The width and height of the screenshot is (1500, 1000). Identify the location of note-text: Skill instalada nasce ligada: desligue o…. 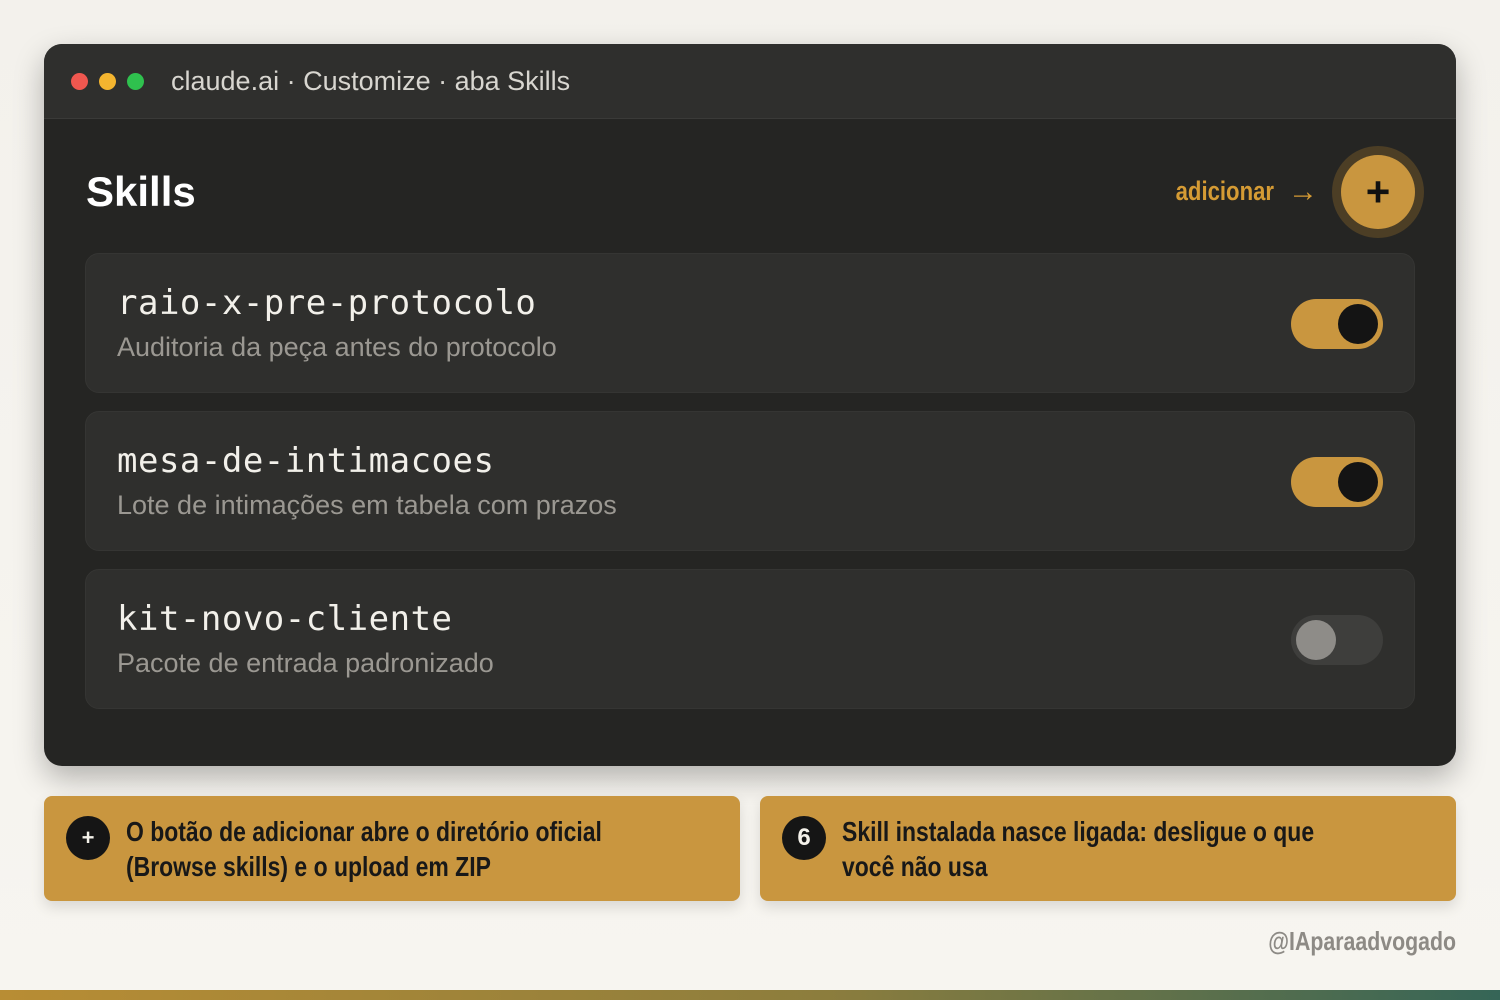
(1078, 849).